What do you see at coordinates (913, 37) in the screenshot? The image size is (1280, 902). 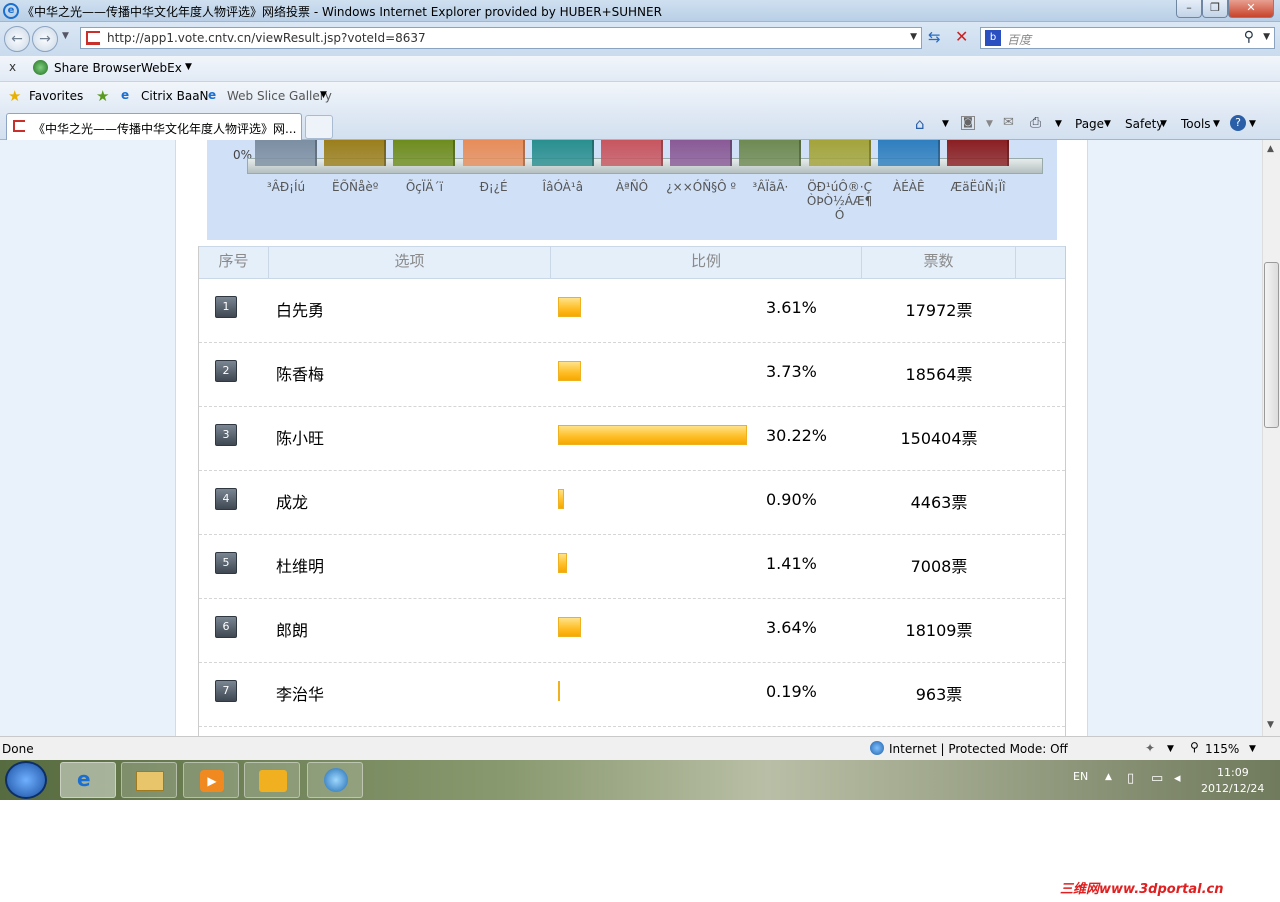 I see `address-dropdown-icon: ▼` at bounding box center [913, 37].